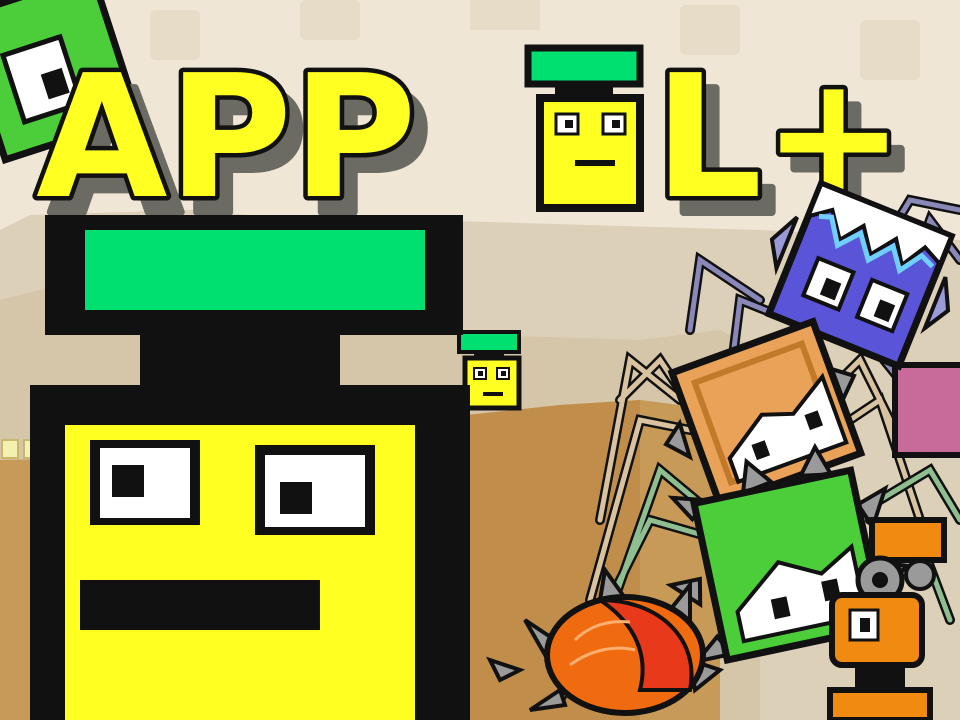 The width and height of the screenshot is (960, 720). Describe the element at coordinates (926, 410) in the screenshot. I see `pink-block` at that location.